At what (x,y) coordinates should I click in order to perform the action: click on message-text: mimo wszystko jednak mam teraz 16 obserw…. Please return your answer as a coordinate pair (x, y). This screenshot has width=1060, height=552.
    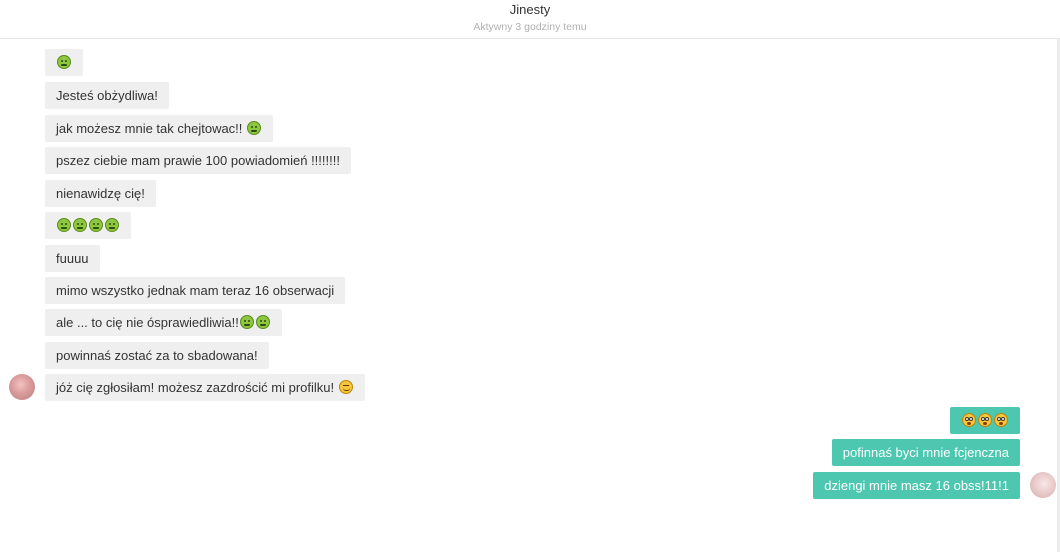
    Looking at the image, I should click on (195, 290).